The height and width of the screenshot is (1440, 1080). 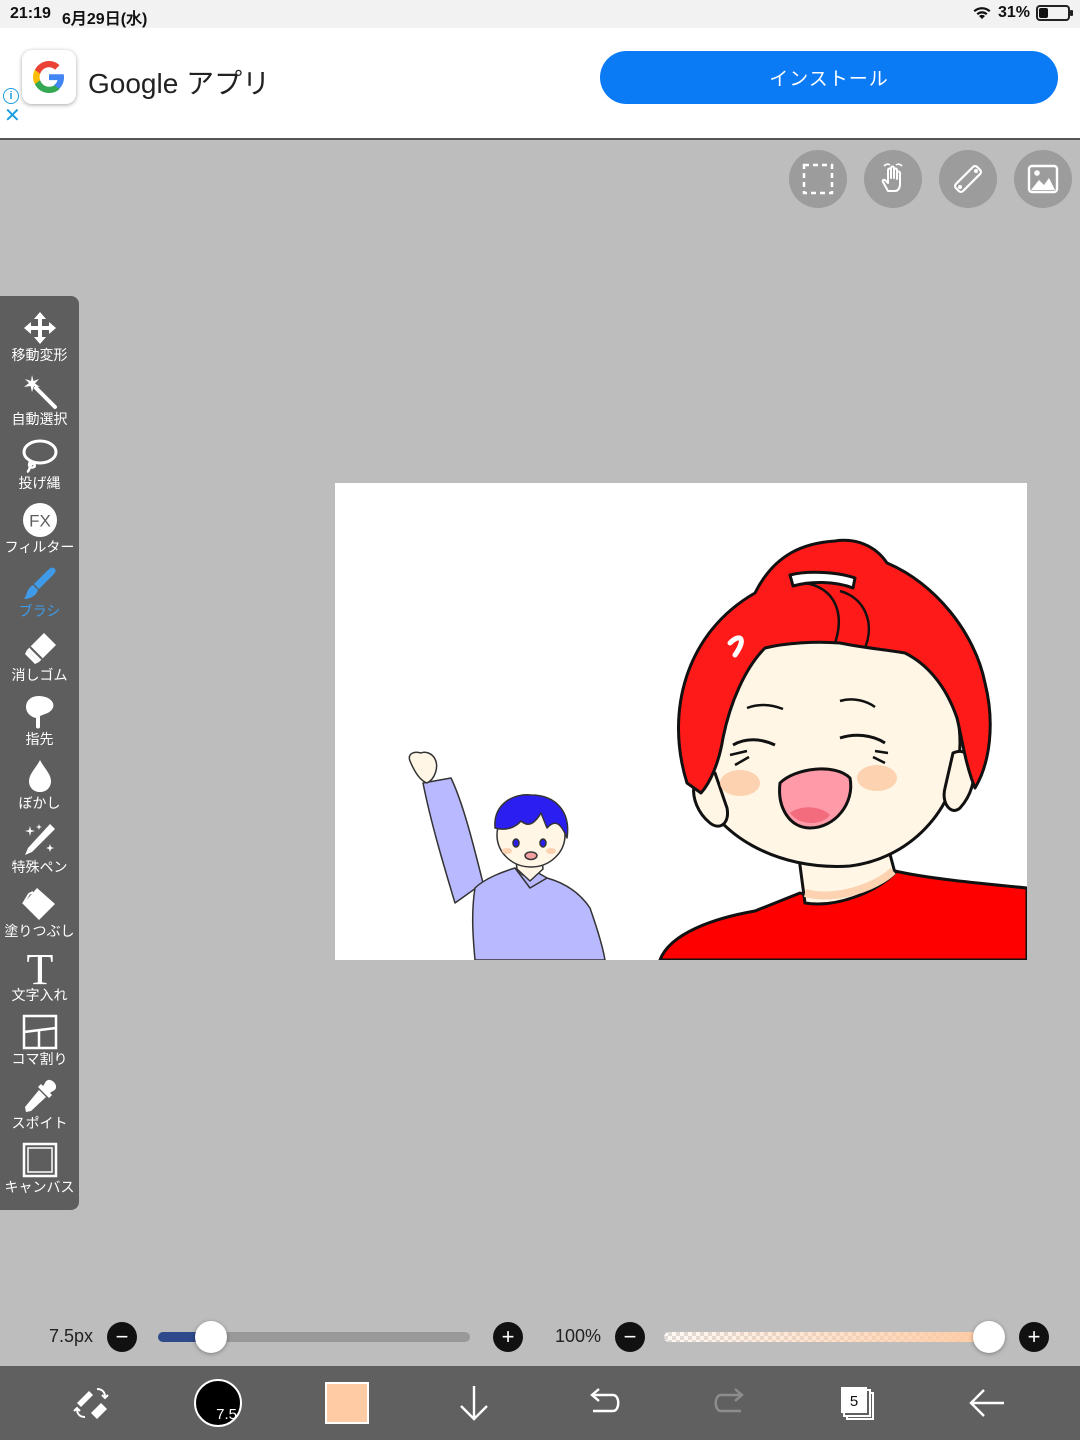 I want to click on save-down-button, so click(x=474, y=1403).